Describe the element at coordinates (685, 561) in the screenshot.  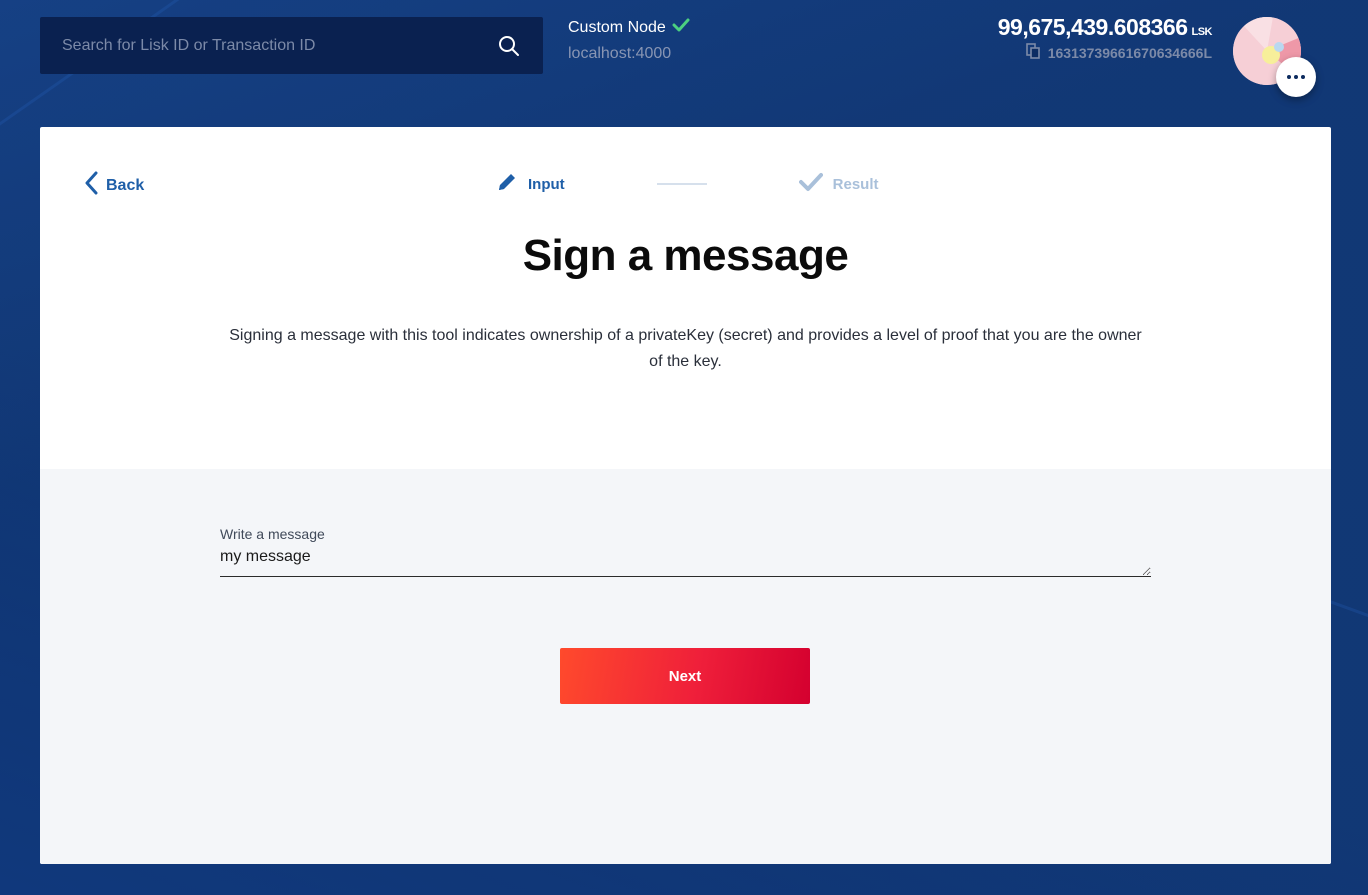
I see `message-input: my message` at that location.